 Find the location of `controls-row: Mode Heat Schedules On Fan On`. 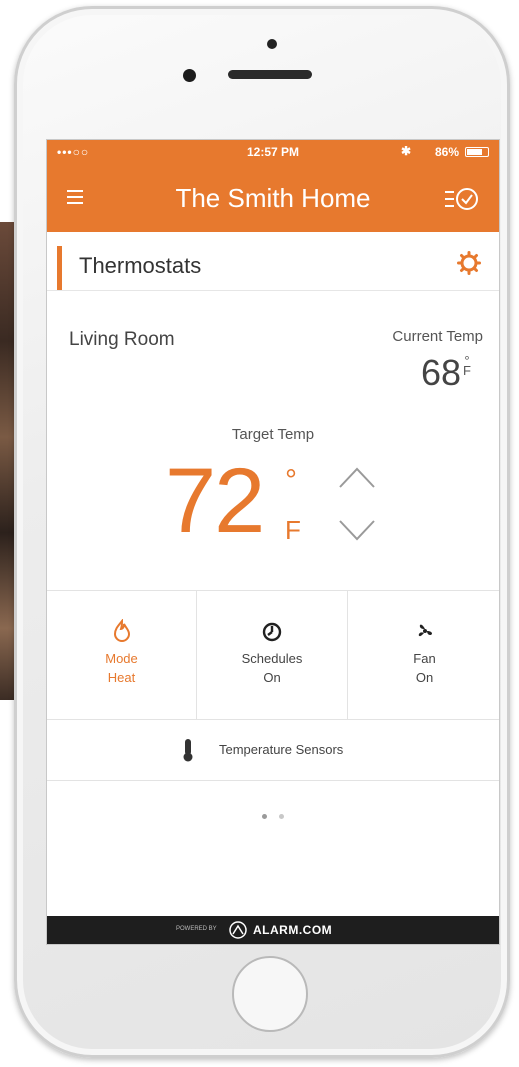

controls-row: Mode Heat Schedules On Fan On is located at coordinates (273, 655).